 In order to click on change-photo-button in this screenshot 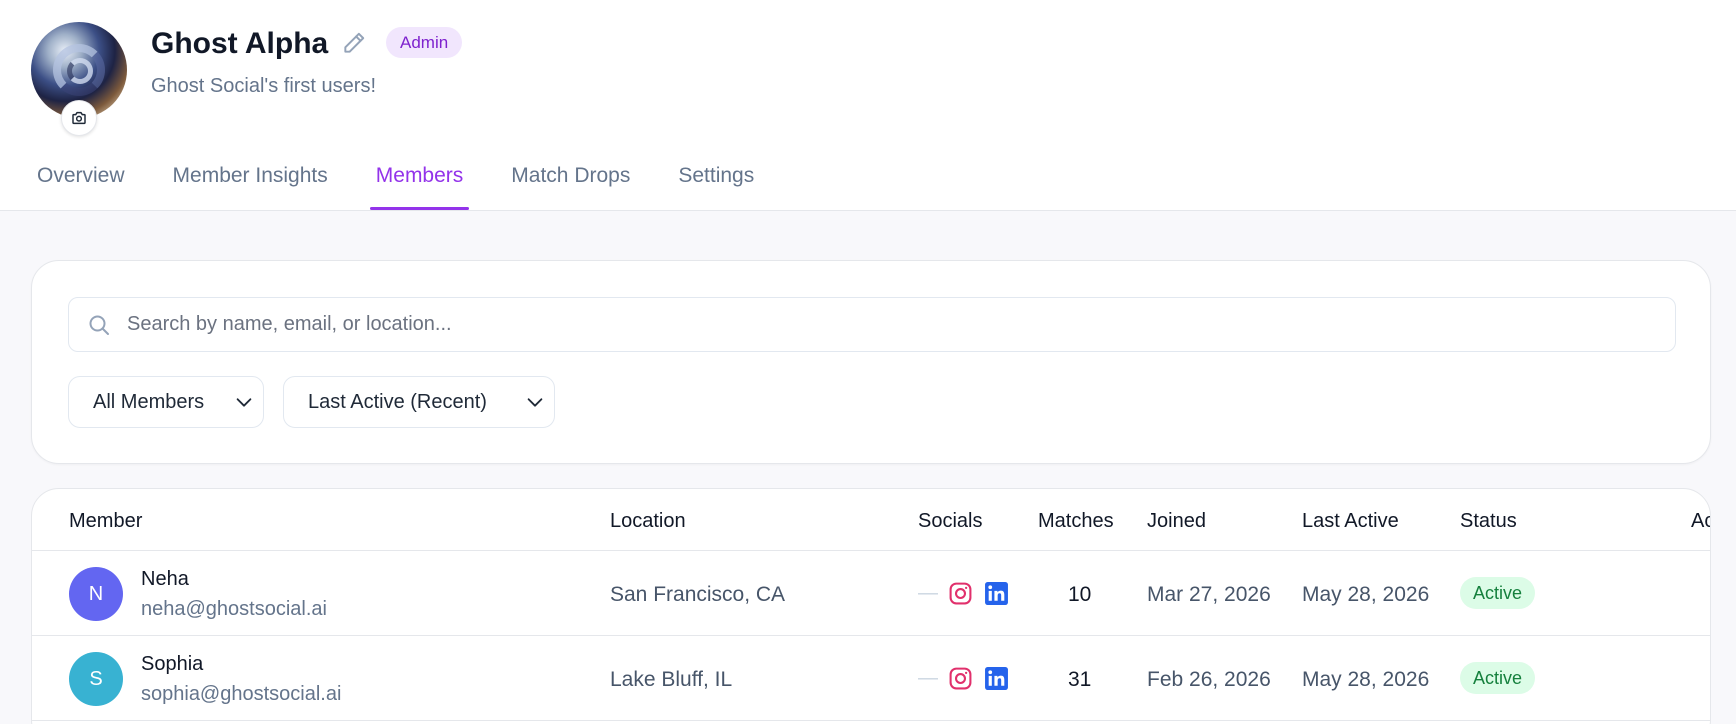, I will do `click(79, 118)`.